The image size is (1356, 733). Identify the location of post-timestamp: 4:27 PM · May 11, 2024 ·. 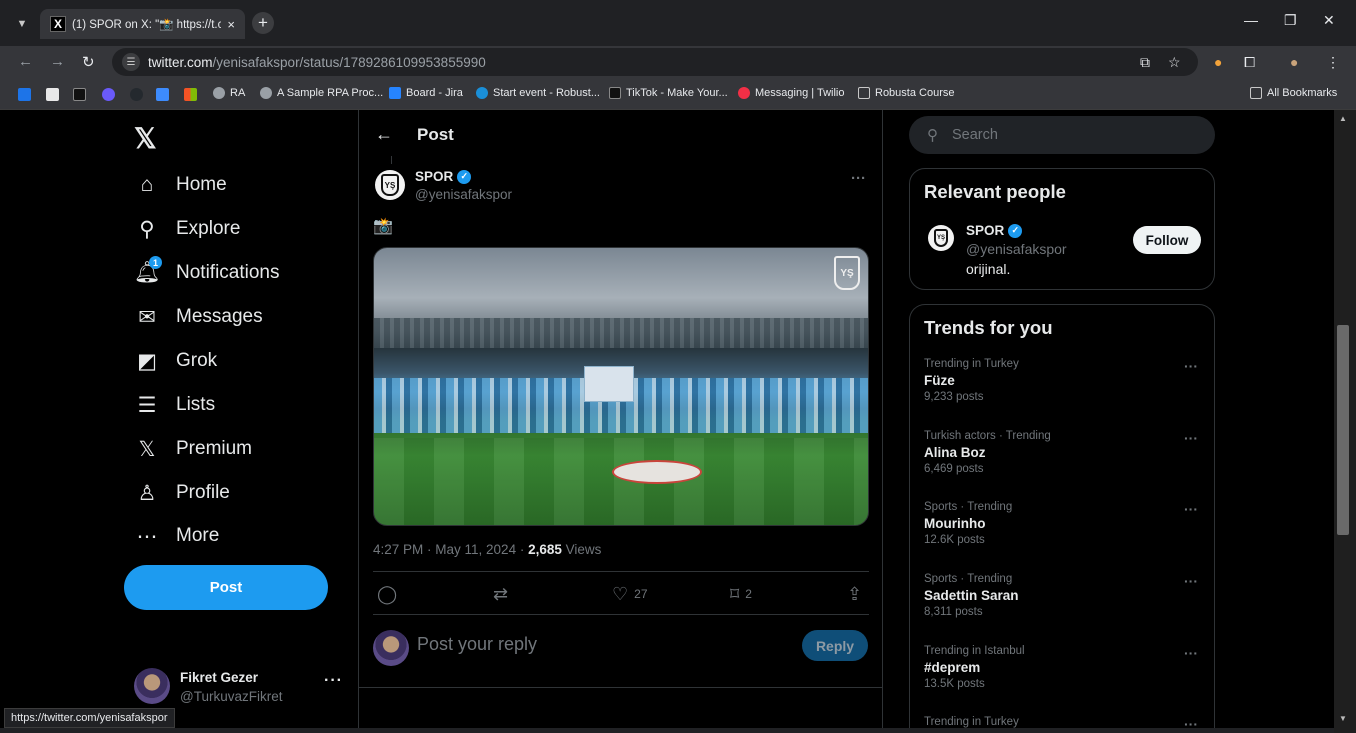
(450, 549).